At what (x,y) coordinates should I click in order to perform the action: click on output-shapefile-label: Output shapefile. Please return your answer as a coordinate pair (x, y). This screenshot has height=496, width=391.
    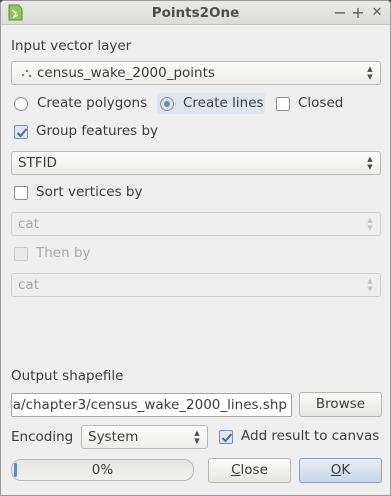
    Looking at the image, I should click on (67, 376).